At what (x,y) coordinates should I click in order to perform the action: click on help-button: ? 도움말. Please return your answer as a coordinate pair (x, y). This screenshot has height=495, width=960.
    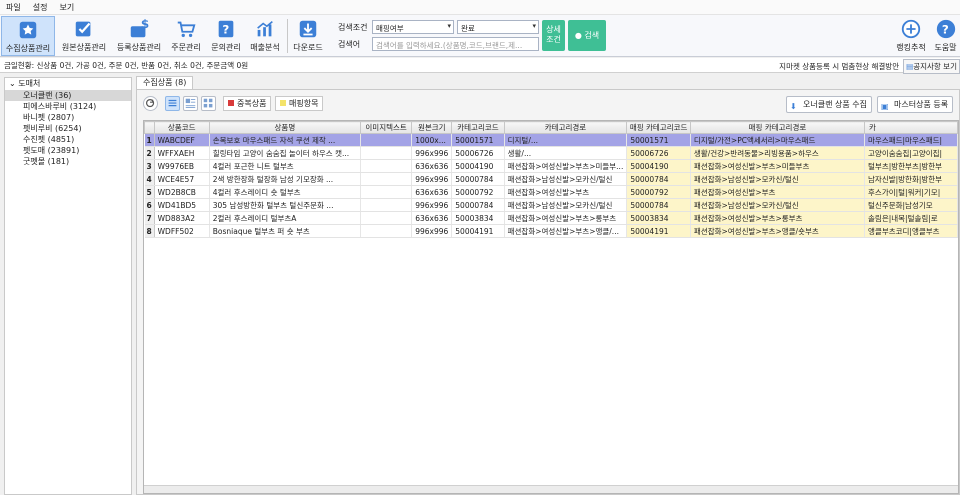
    Looking at the image, I should click on (945, 36).